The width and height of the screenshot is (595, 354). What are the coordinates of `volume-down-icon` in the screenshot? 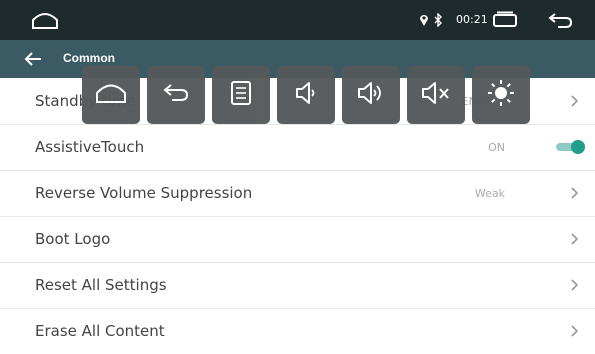 It's located at (306, 95).